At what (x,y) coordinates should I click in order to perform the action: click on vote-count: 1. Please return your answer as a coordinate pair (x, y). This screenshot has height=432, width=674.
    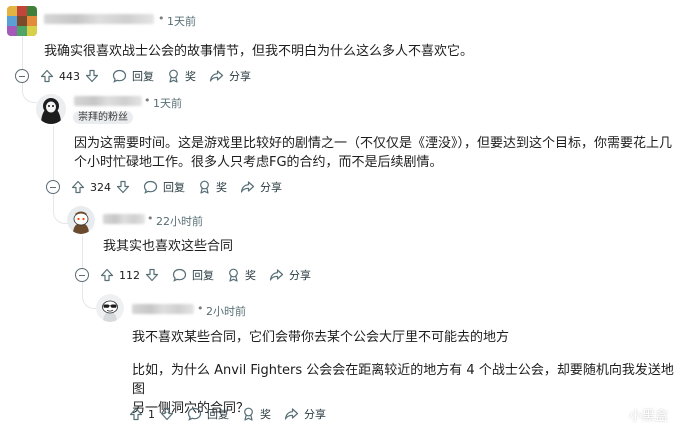
    Looking at the image, I should click on (151, 414).